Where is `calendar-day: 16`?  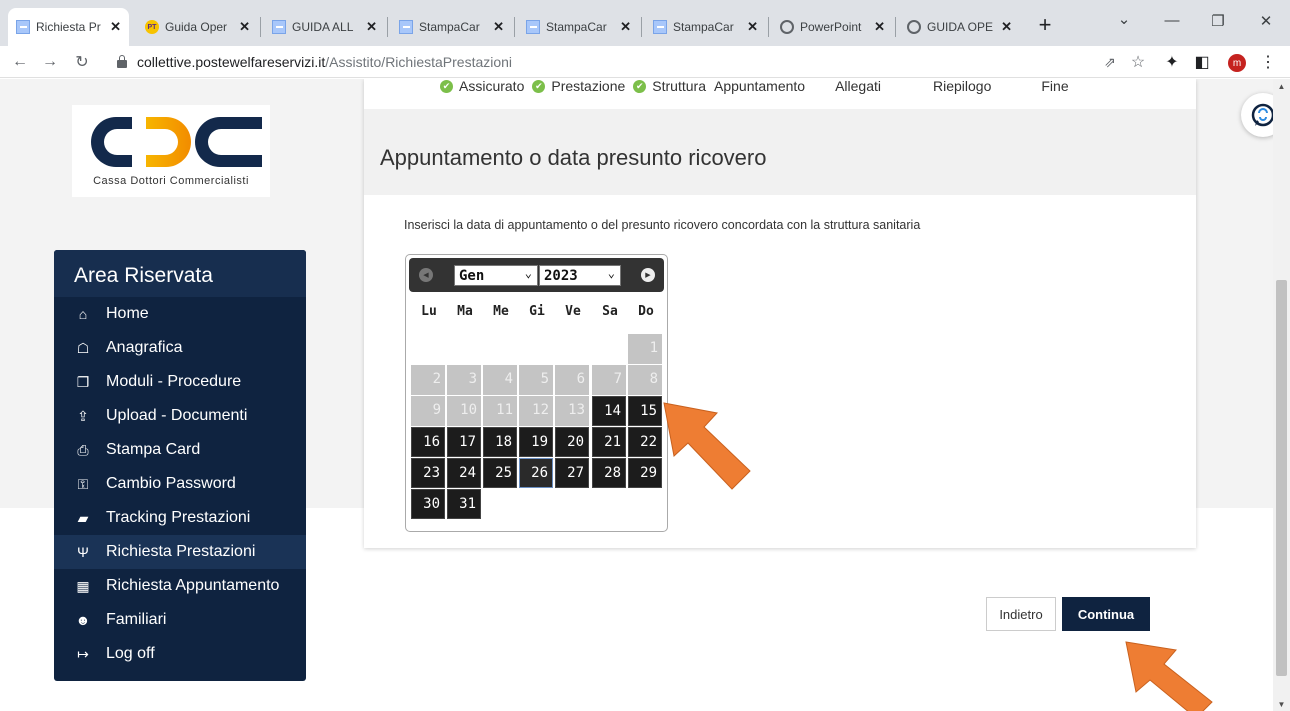
calendar-day: 16 is located at coordinates (428, 442).